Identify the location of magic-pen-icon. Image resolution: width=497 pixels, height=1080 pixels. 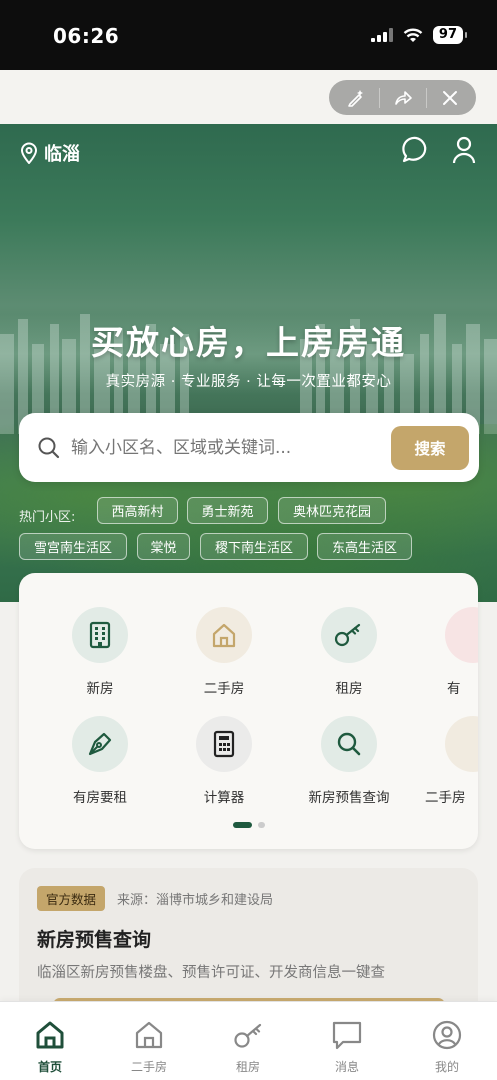
(355, 98).